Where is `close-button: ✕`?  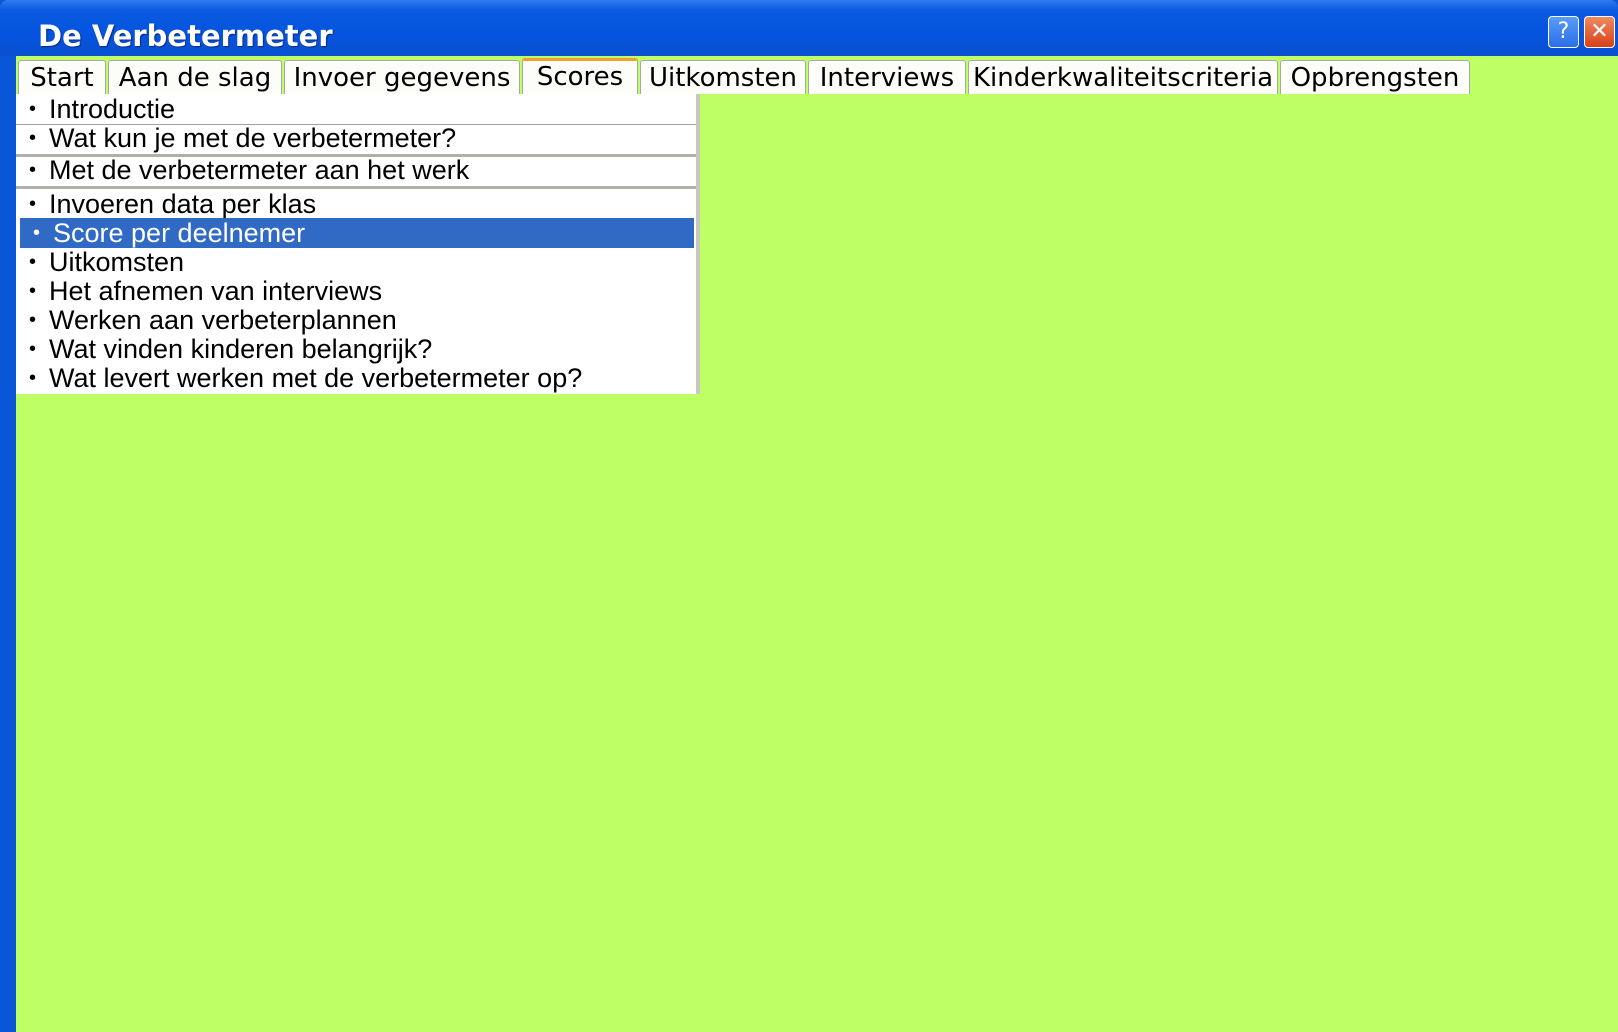
close-button: ✕ is located at coordinates (1599, 32).